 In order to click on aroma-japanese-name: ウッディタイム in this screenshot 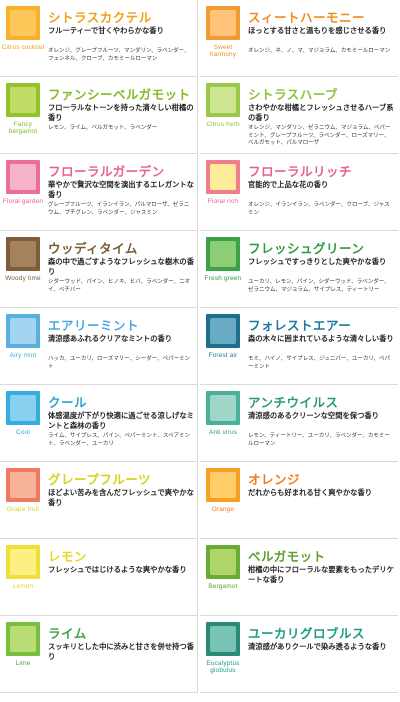, I will do `click(93, 248)`.